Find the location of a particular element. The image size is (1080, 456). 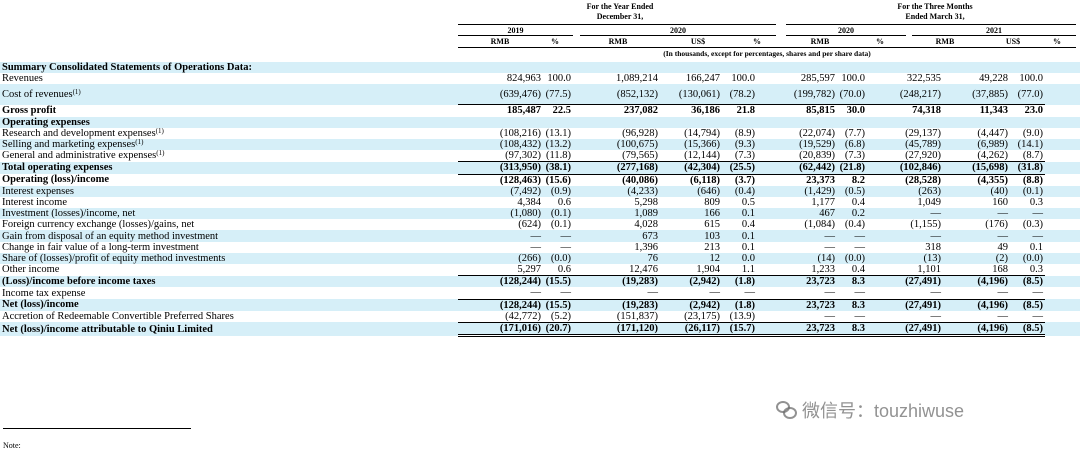

row-label: Investment (losses)/income, net is located at coordinates (229, 214).